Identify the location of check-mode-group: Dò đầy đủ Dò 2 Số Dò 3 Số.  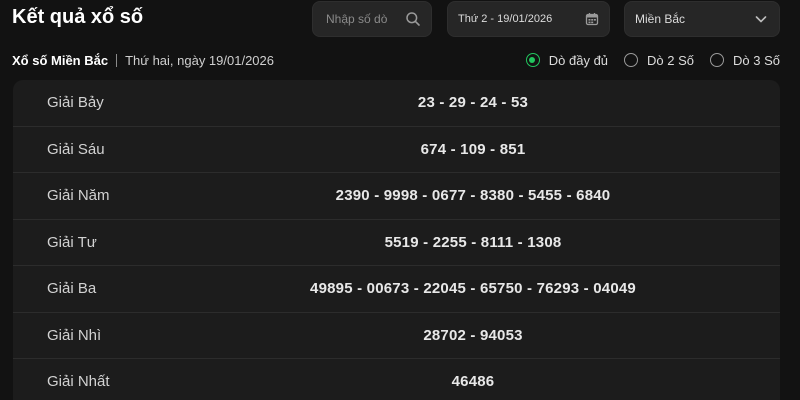
(652, 60).